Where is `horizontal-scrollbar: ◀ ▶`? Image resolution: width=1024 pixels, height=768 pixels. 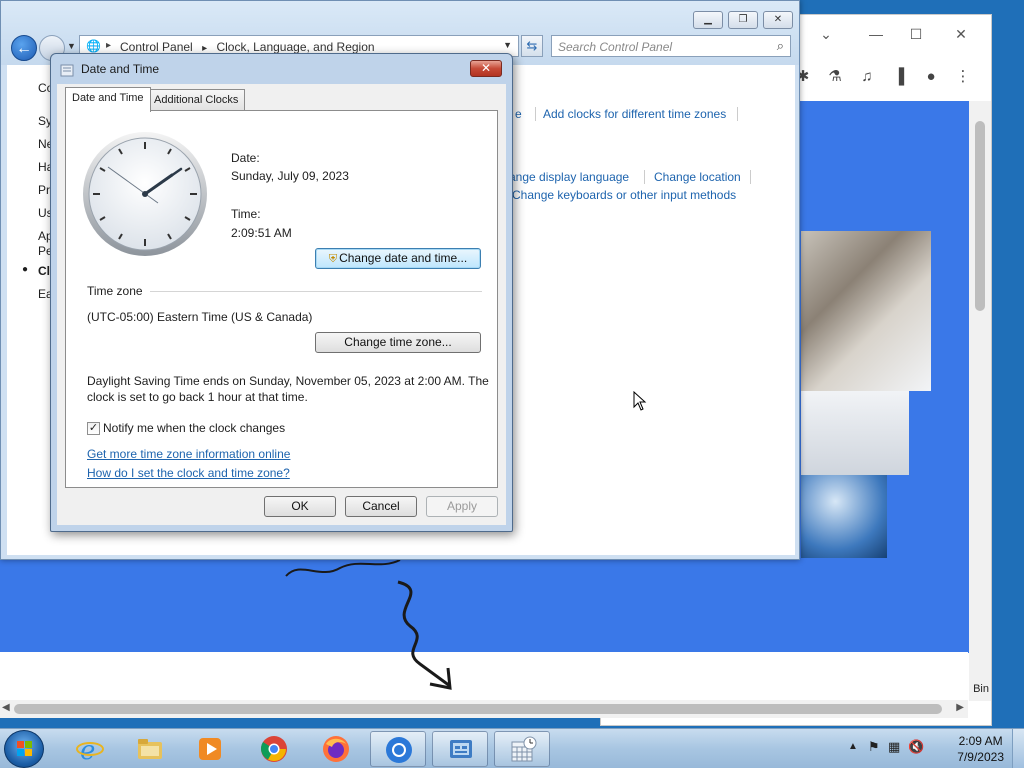
horizontal-scrollbar: ◀ ▶ is located at coordinates (484, 709).